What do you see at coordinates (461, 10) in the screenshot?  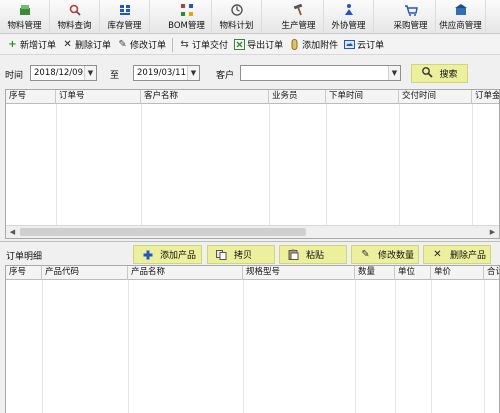 I see `supplier-icon` at bounding box center [461, 10].